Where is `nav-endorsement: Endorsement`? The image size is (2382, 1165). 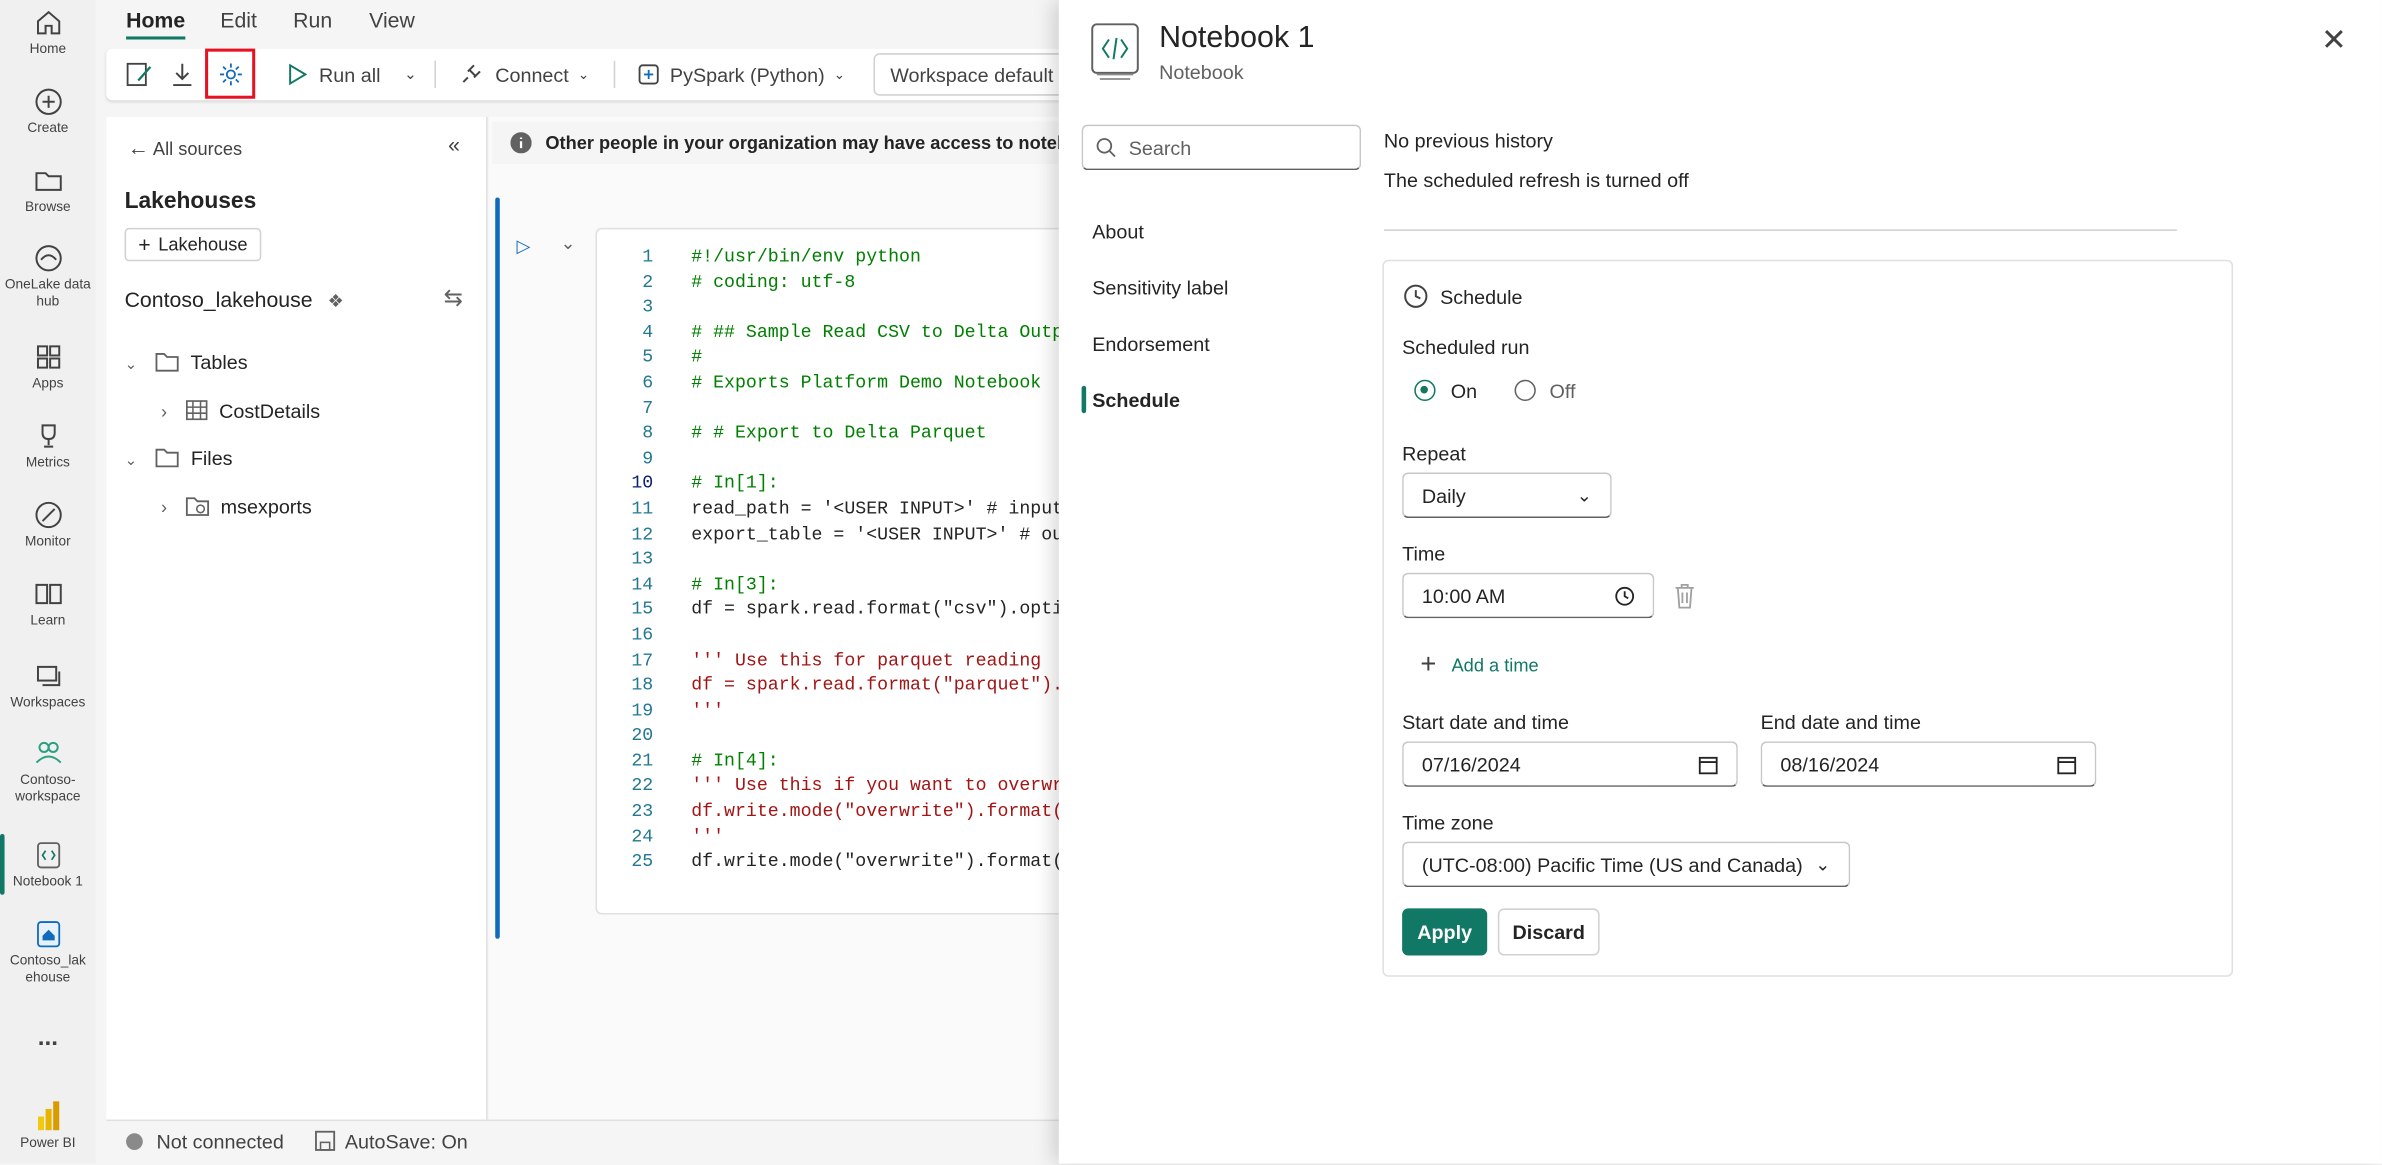
nav-endorsement: Endorsement is located at coordinates (1150, 344).